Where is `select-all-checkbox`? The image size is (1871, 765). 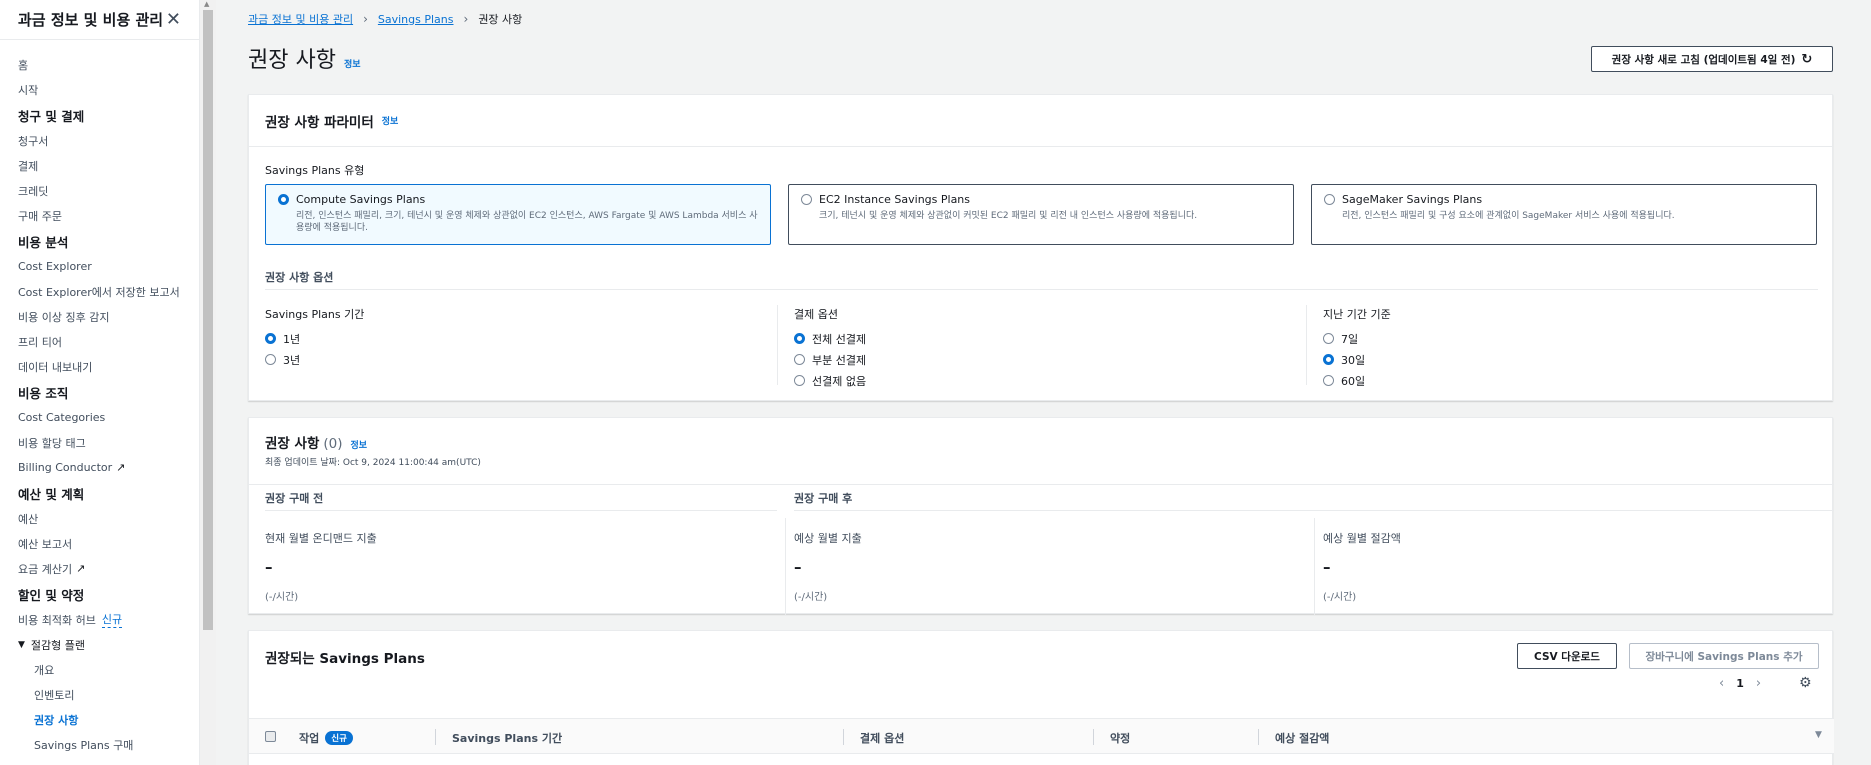 select-all-checkbox is located at coordinates (270, 736).